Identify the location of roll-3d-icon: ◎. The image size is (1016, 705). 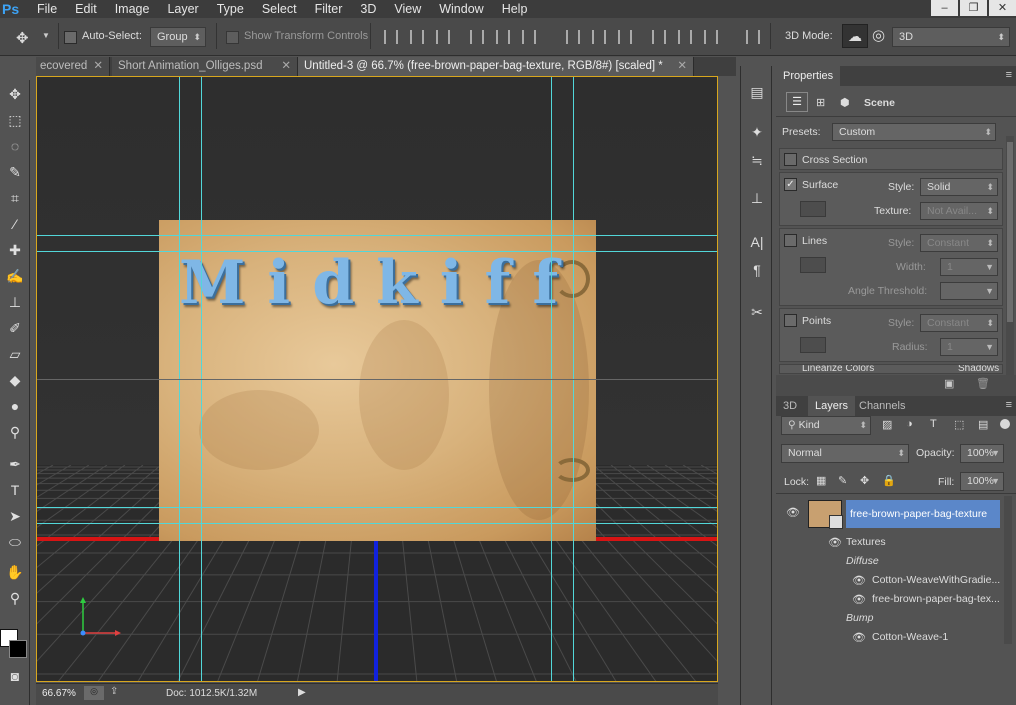
(878, 35).